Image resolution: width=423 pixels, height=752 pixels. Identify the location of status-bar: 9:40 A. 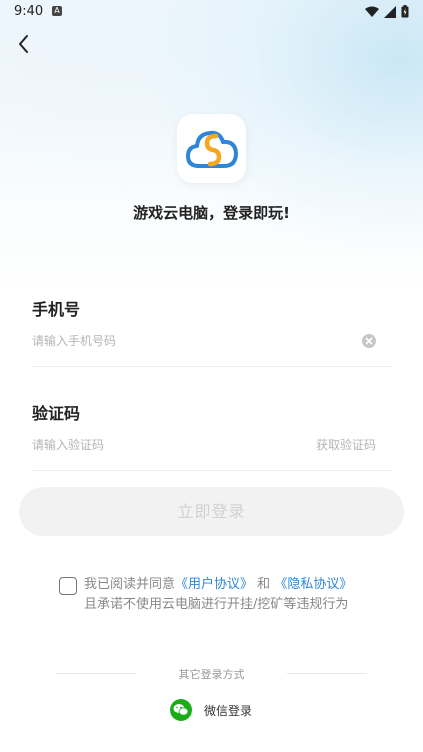
(211, 12).